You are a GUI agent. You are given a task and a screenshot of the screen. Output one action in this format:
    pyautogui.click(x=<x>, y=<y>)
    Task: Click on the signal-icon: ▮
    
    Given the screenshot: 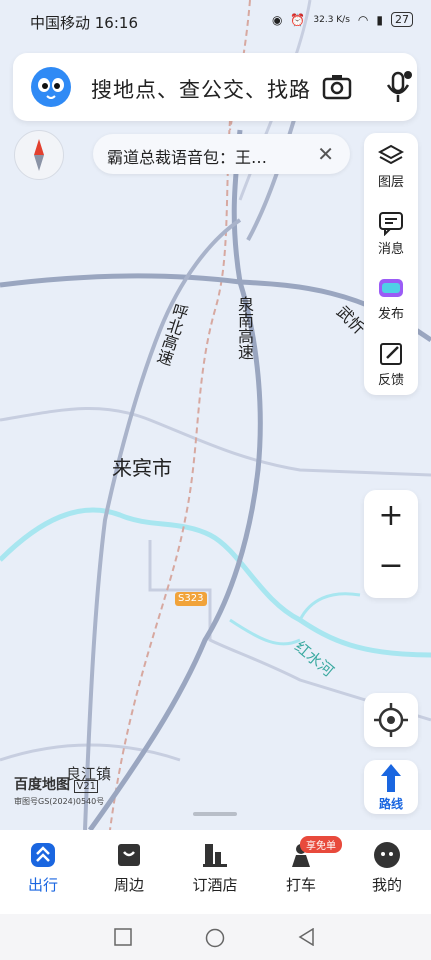 What is the action you would take?
    pyautogui.click(x=379, y=19)
    